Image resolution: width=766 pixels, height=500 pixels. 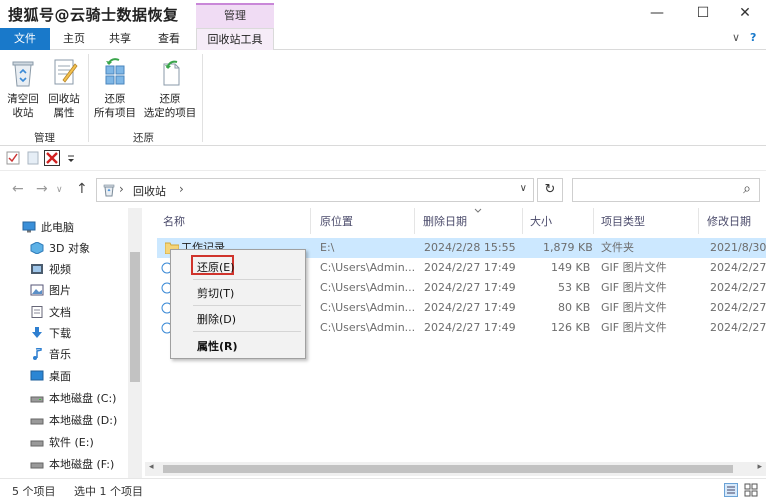 What do you see at coordinates (171, 73) in the screenshot?
I see `restore-selected-icon` at bounding box center [171, 73].